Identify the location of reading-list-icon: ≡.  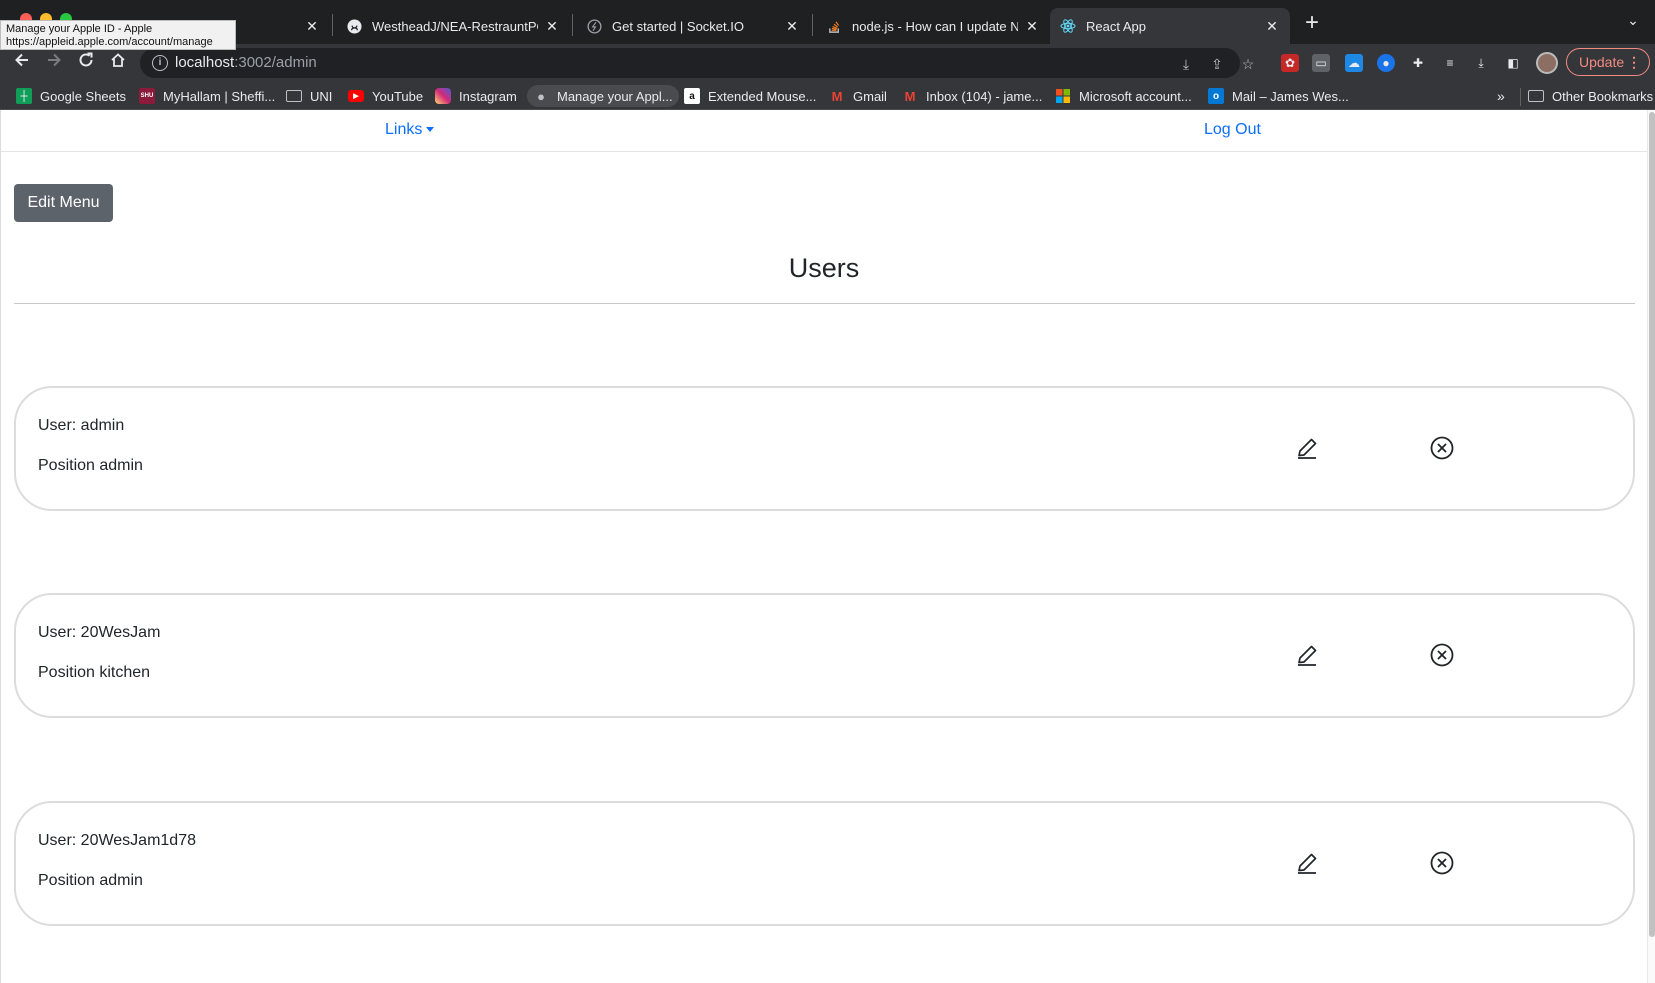
(1450, 63).